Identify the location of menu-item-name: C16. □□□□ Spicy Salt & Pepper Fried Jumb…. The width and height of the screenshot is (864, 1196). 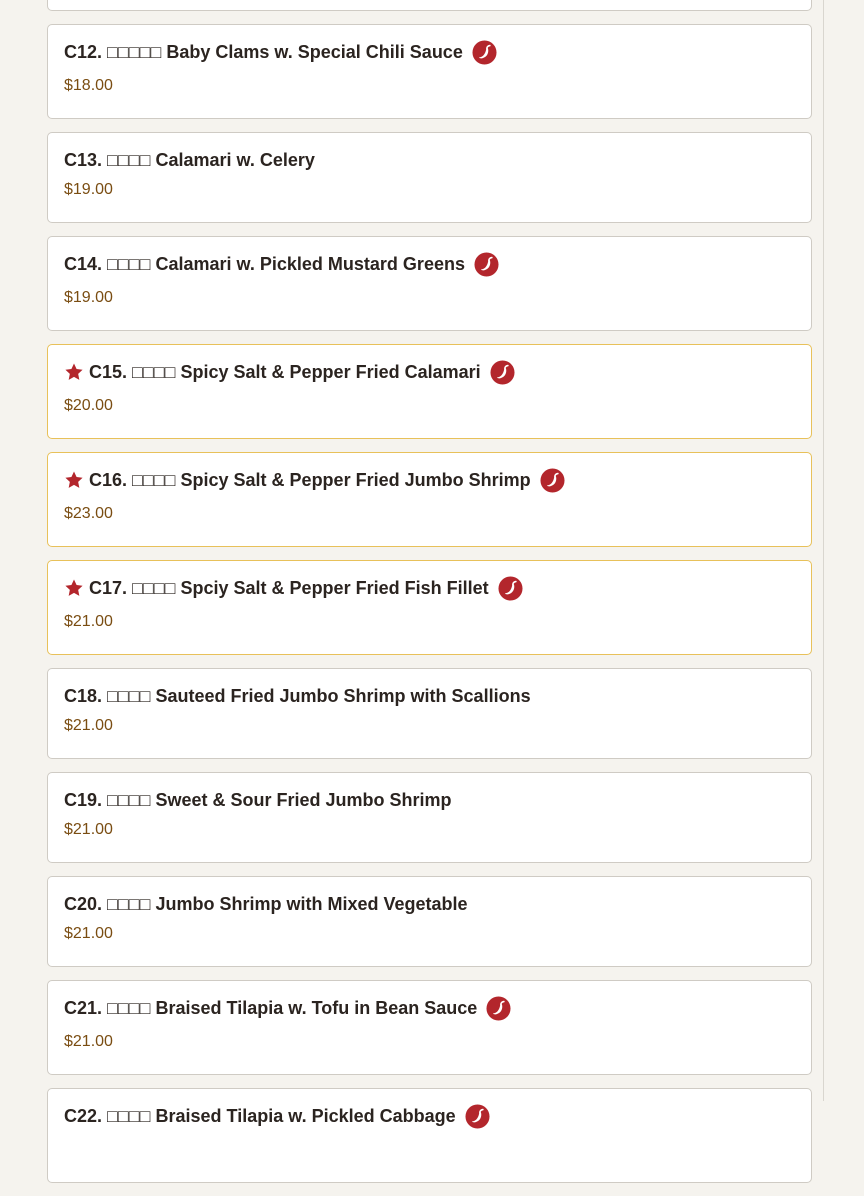
(310, 479).